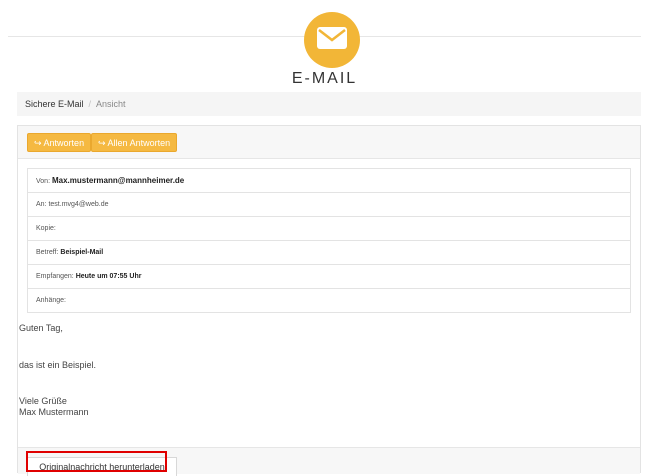 The image size is (649, 476). Describe the element at coordinates (58, 365) in the screenshot. I see `message-body: das ist ein Beispiel.` at that location.